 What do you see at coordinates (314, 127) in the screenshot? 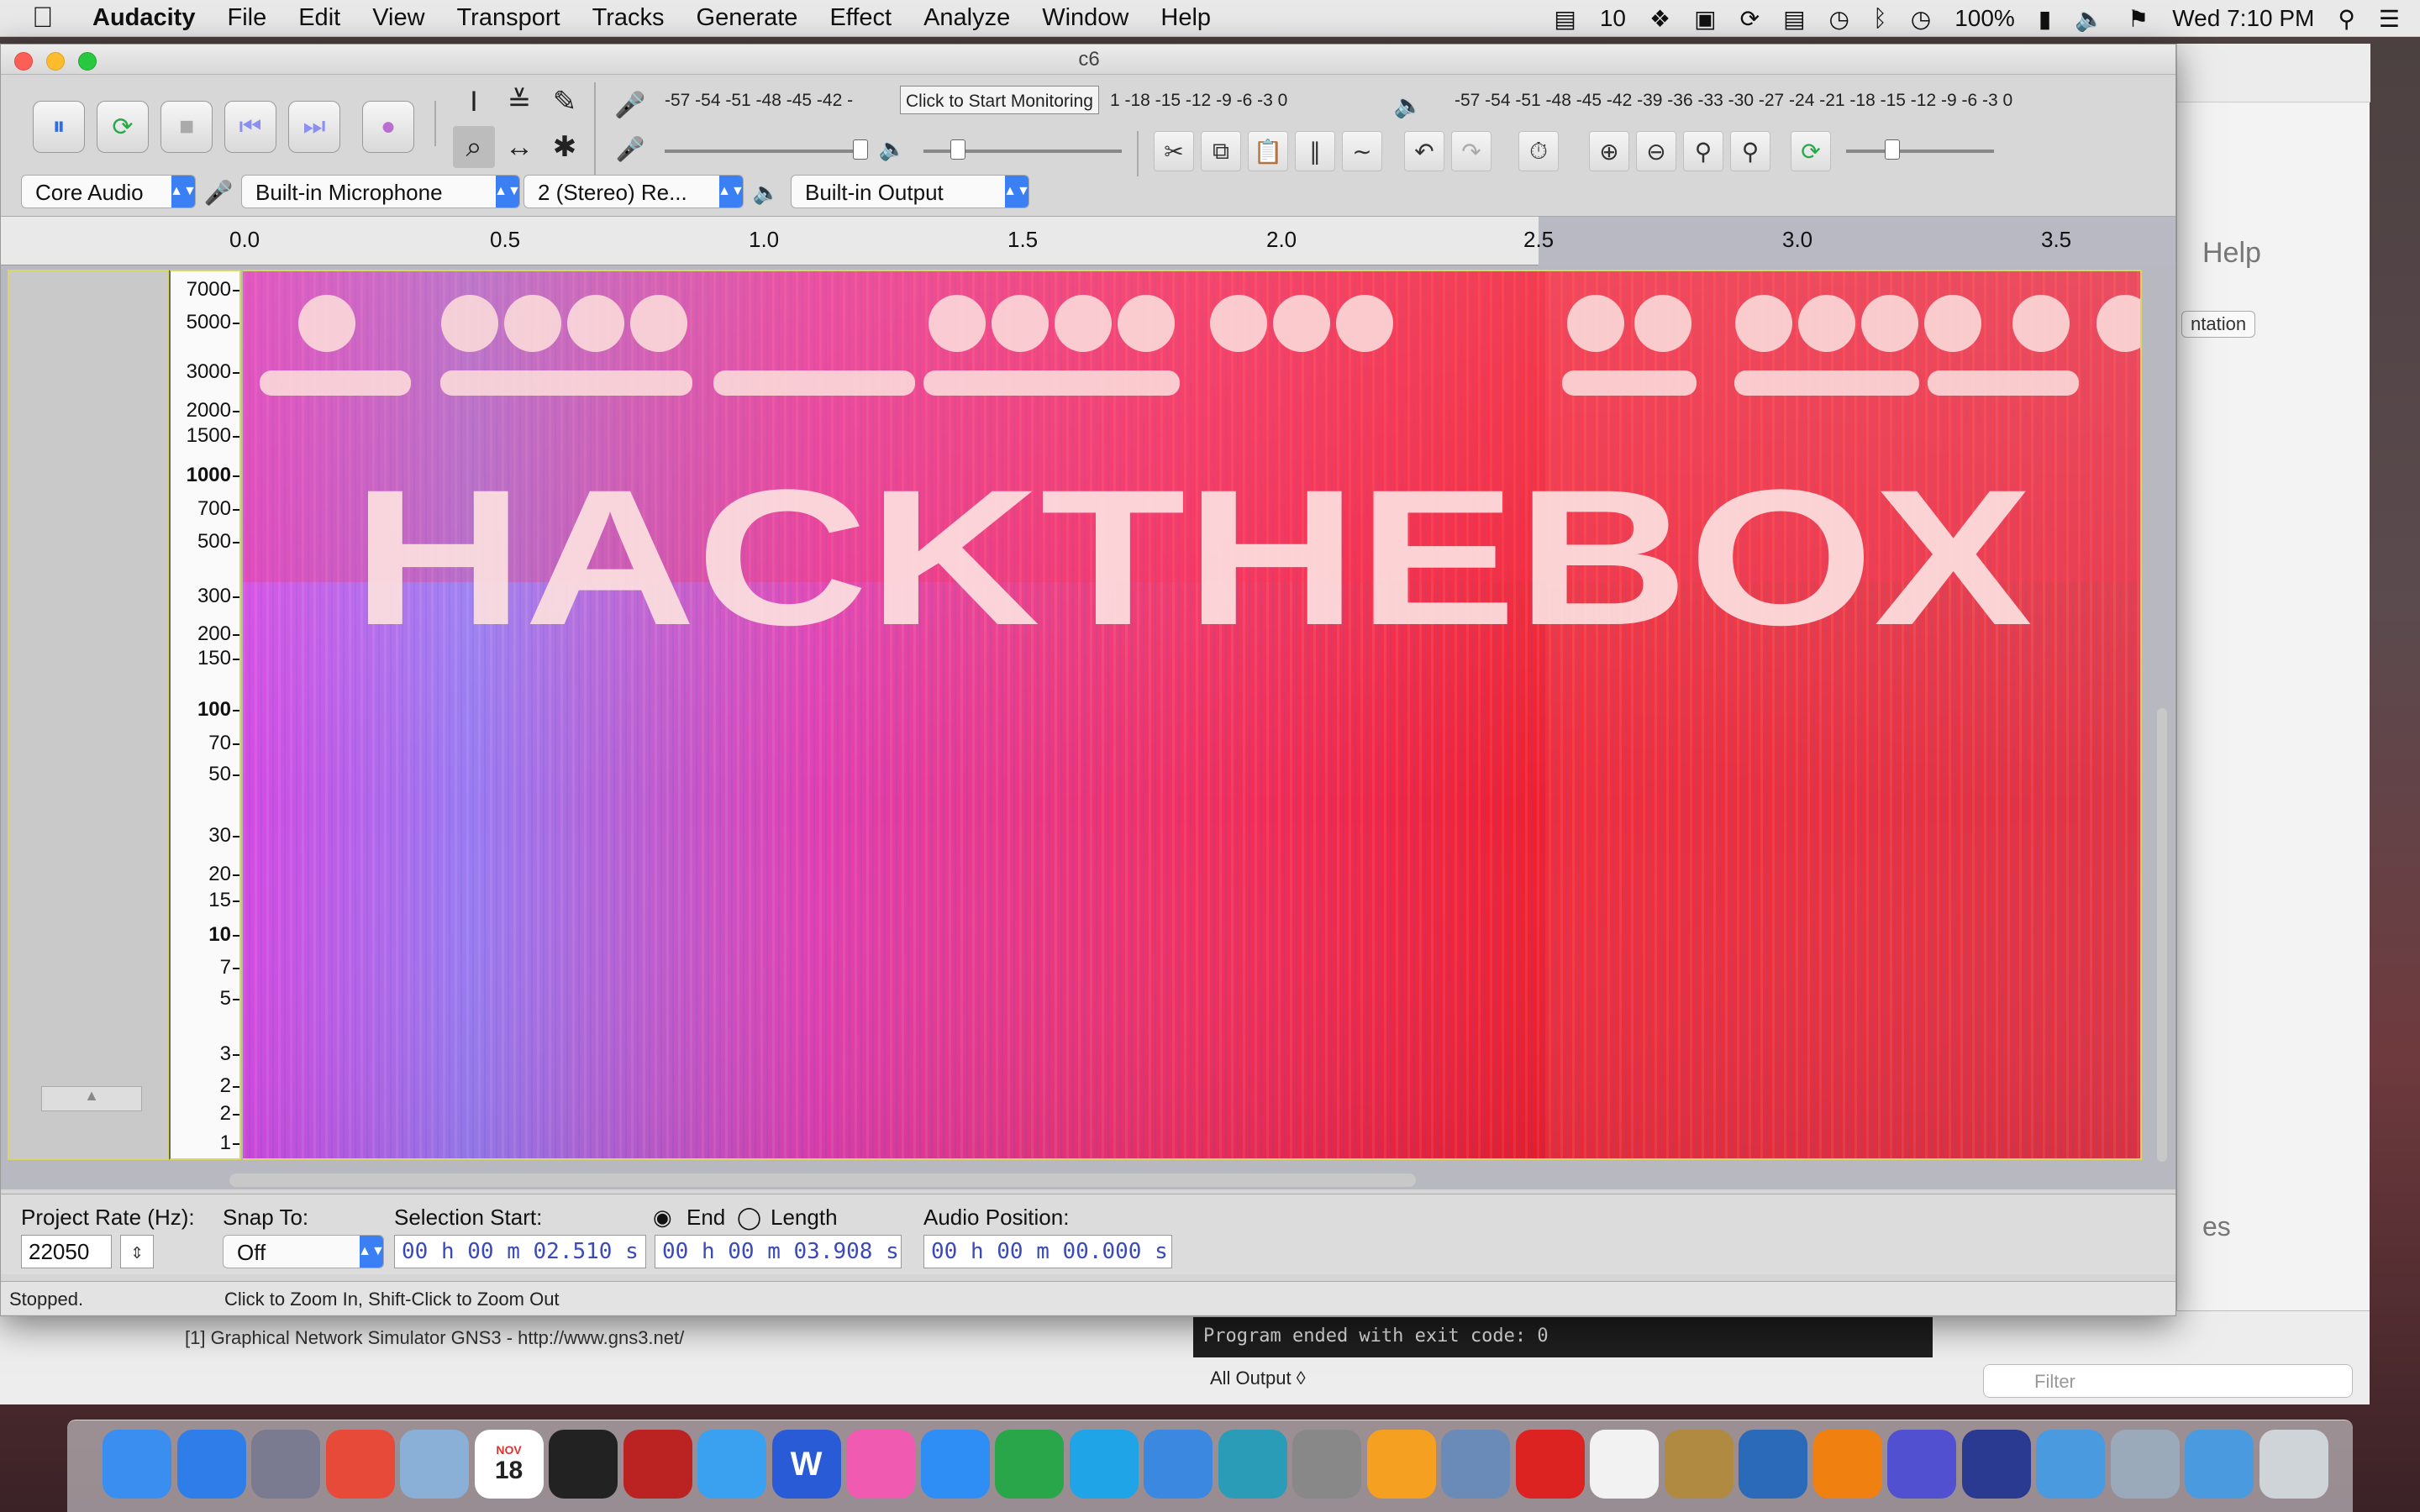
I see `skip-to-end-button: ⏭` at bounding box center [314, 127].